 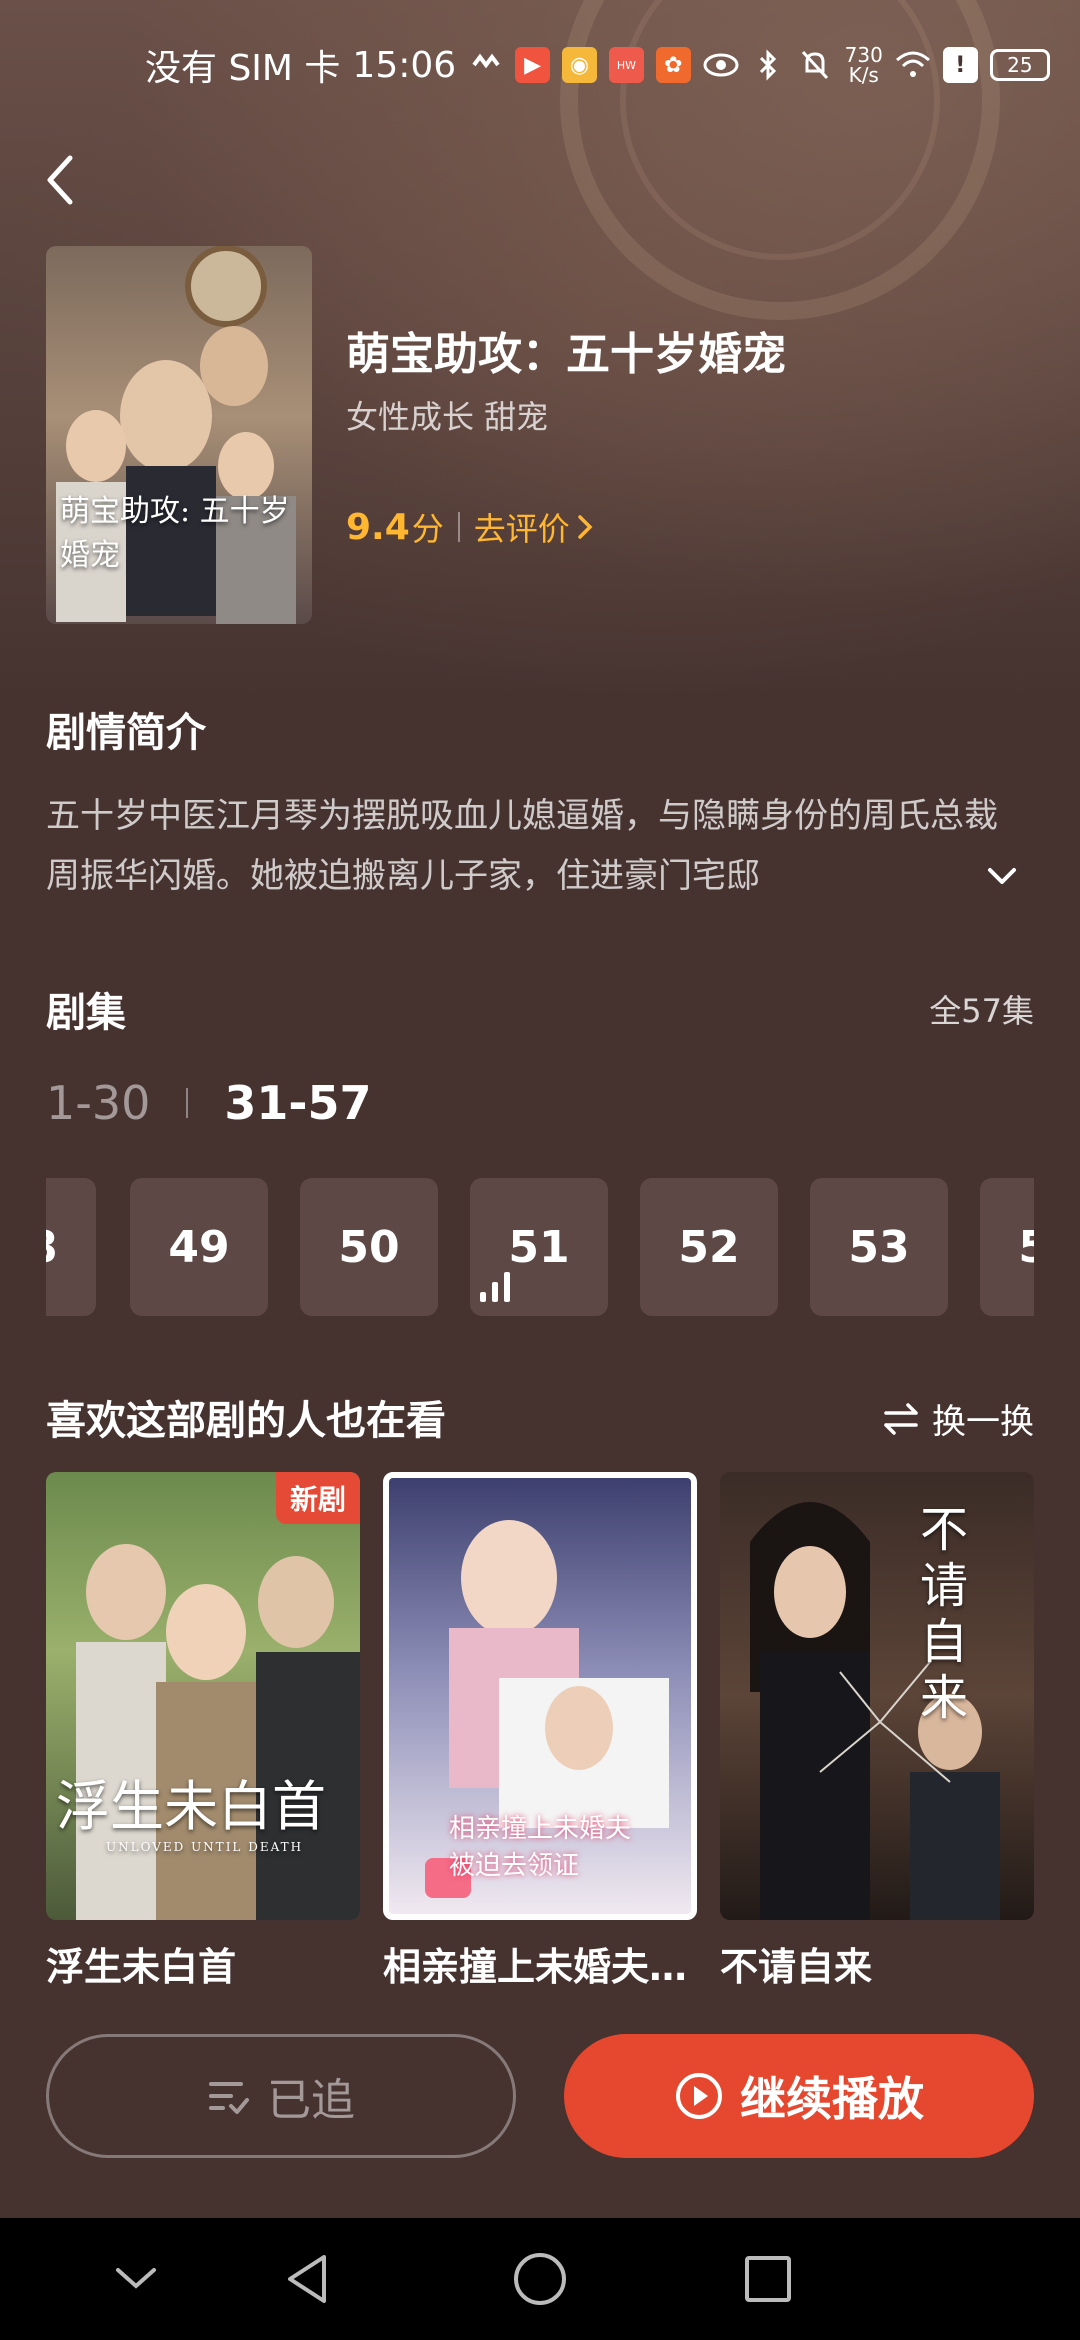 I want to click on drama-title: 萌宝助攻：五十岁婚宠, so click(x=566, y=354).